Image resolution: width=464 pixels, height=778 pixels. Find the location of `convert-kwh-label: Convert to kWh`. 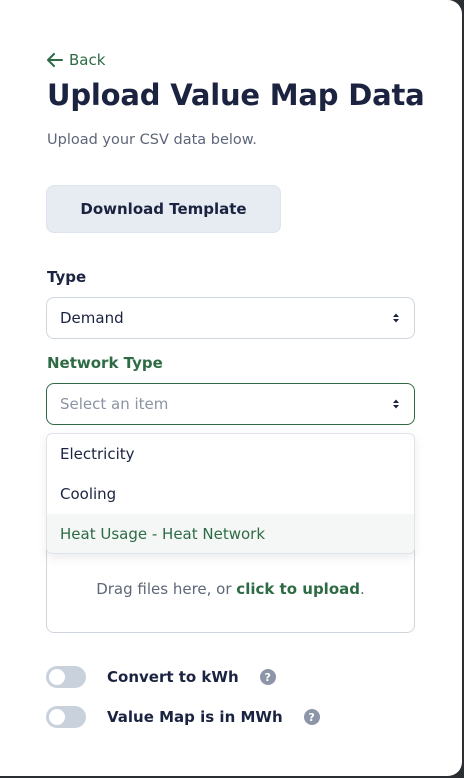

convert-kwh-label: Convert to kWh is located at coordinates (173, 677).